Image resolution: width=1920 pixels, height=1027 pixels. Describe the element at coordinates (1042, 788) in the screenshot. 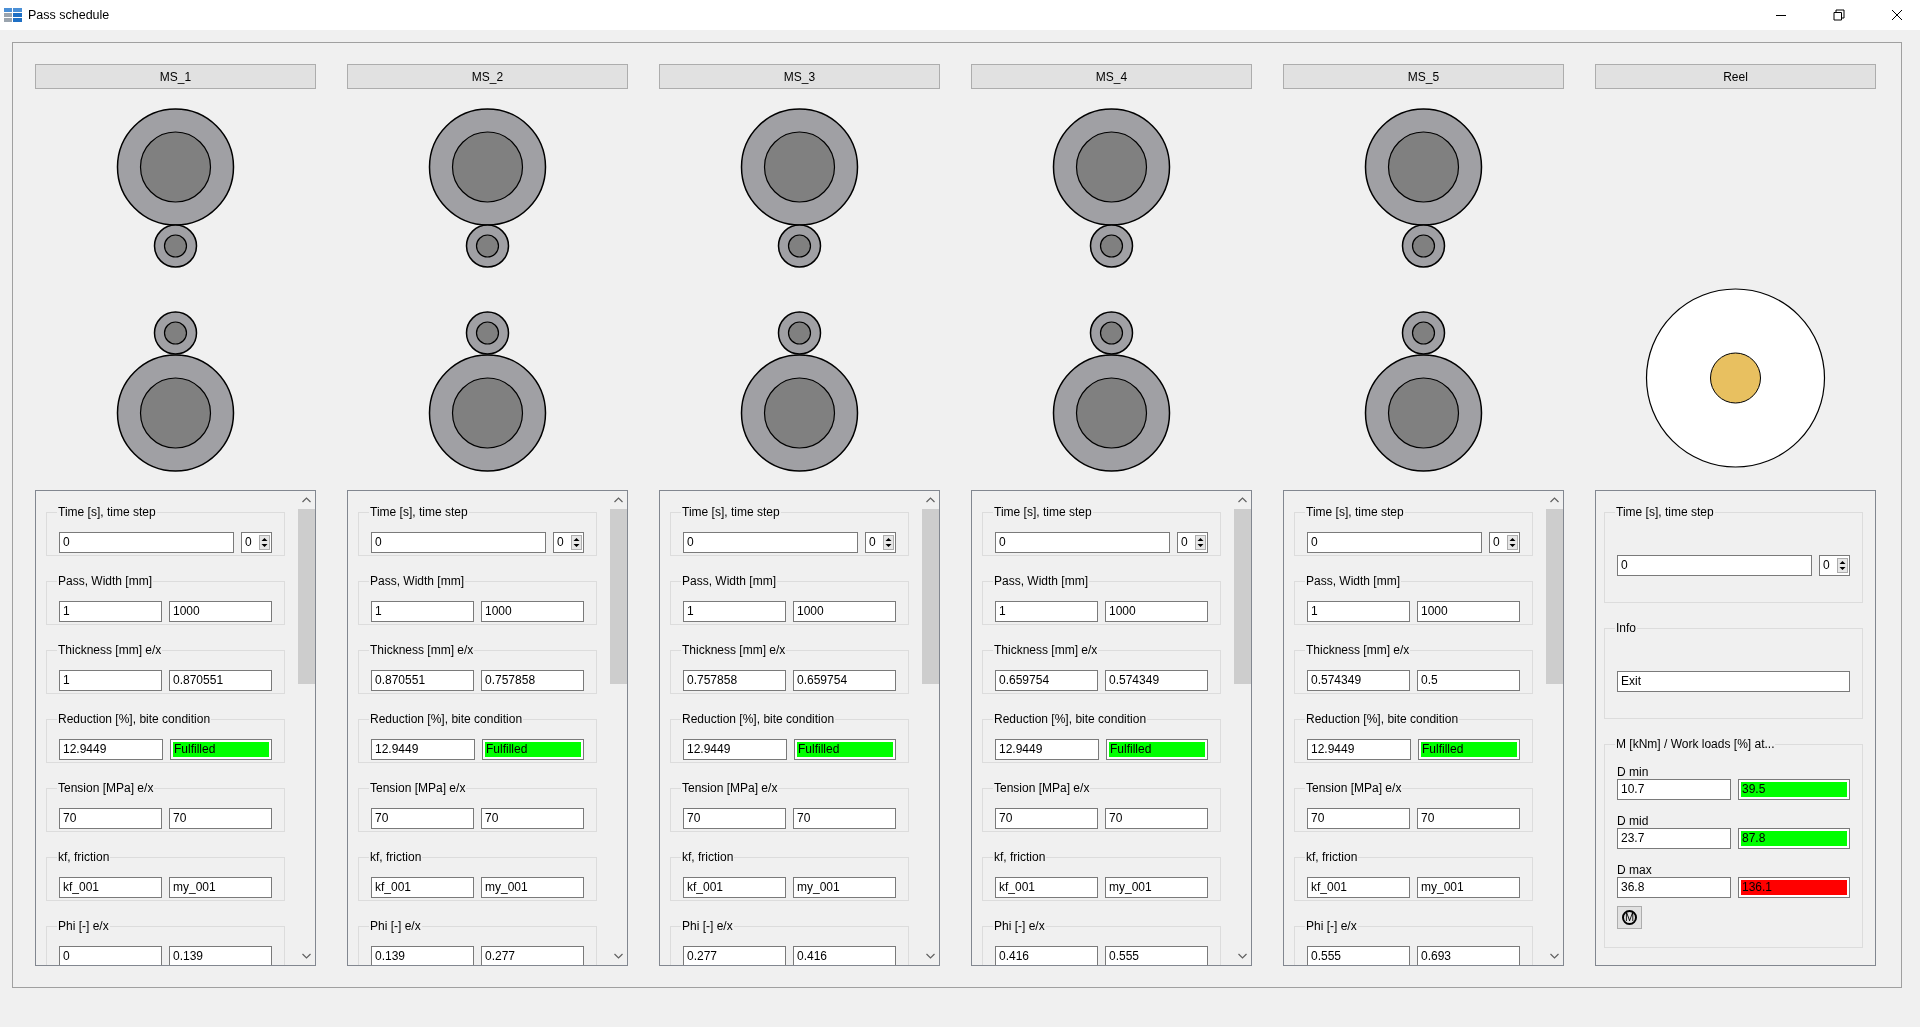

I see `group-label: Tension [MPa] e/x` at that location.